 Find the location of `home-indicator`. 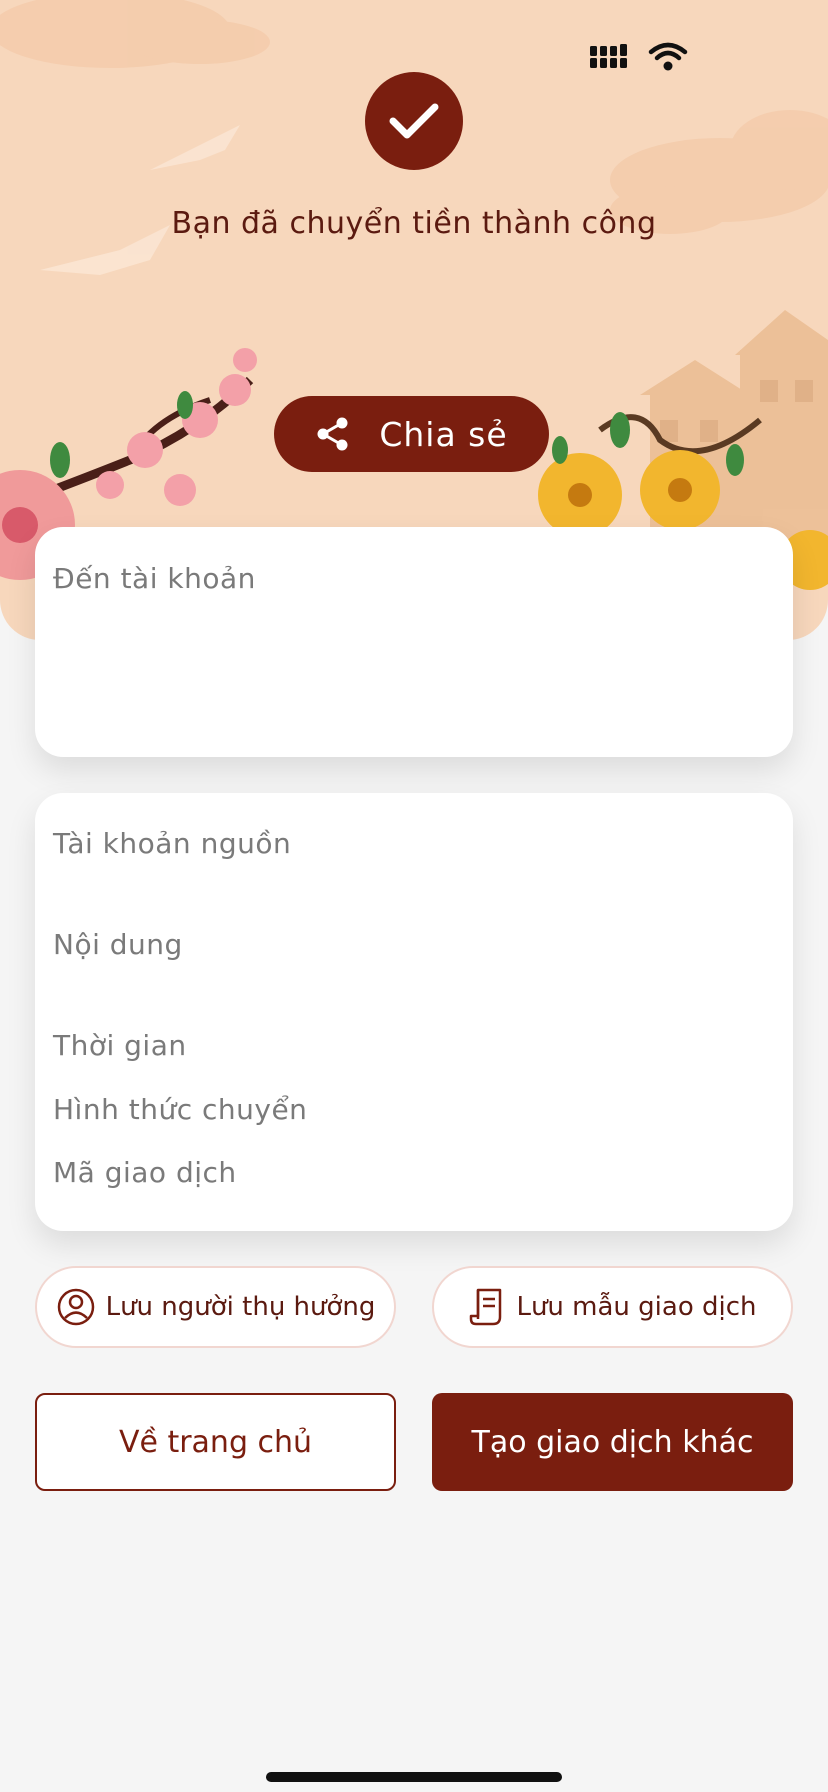

home-indicator is located at coordinates (414, 1777).